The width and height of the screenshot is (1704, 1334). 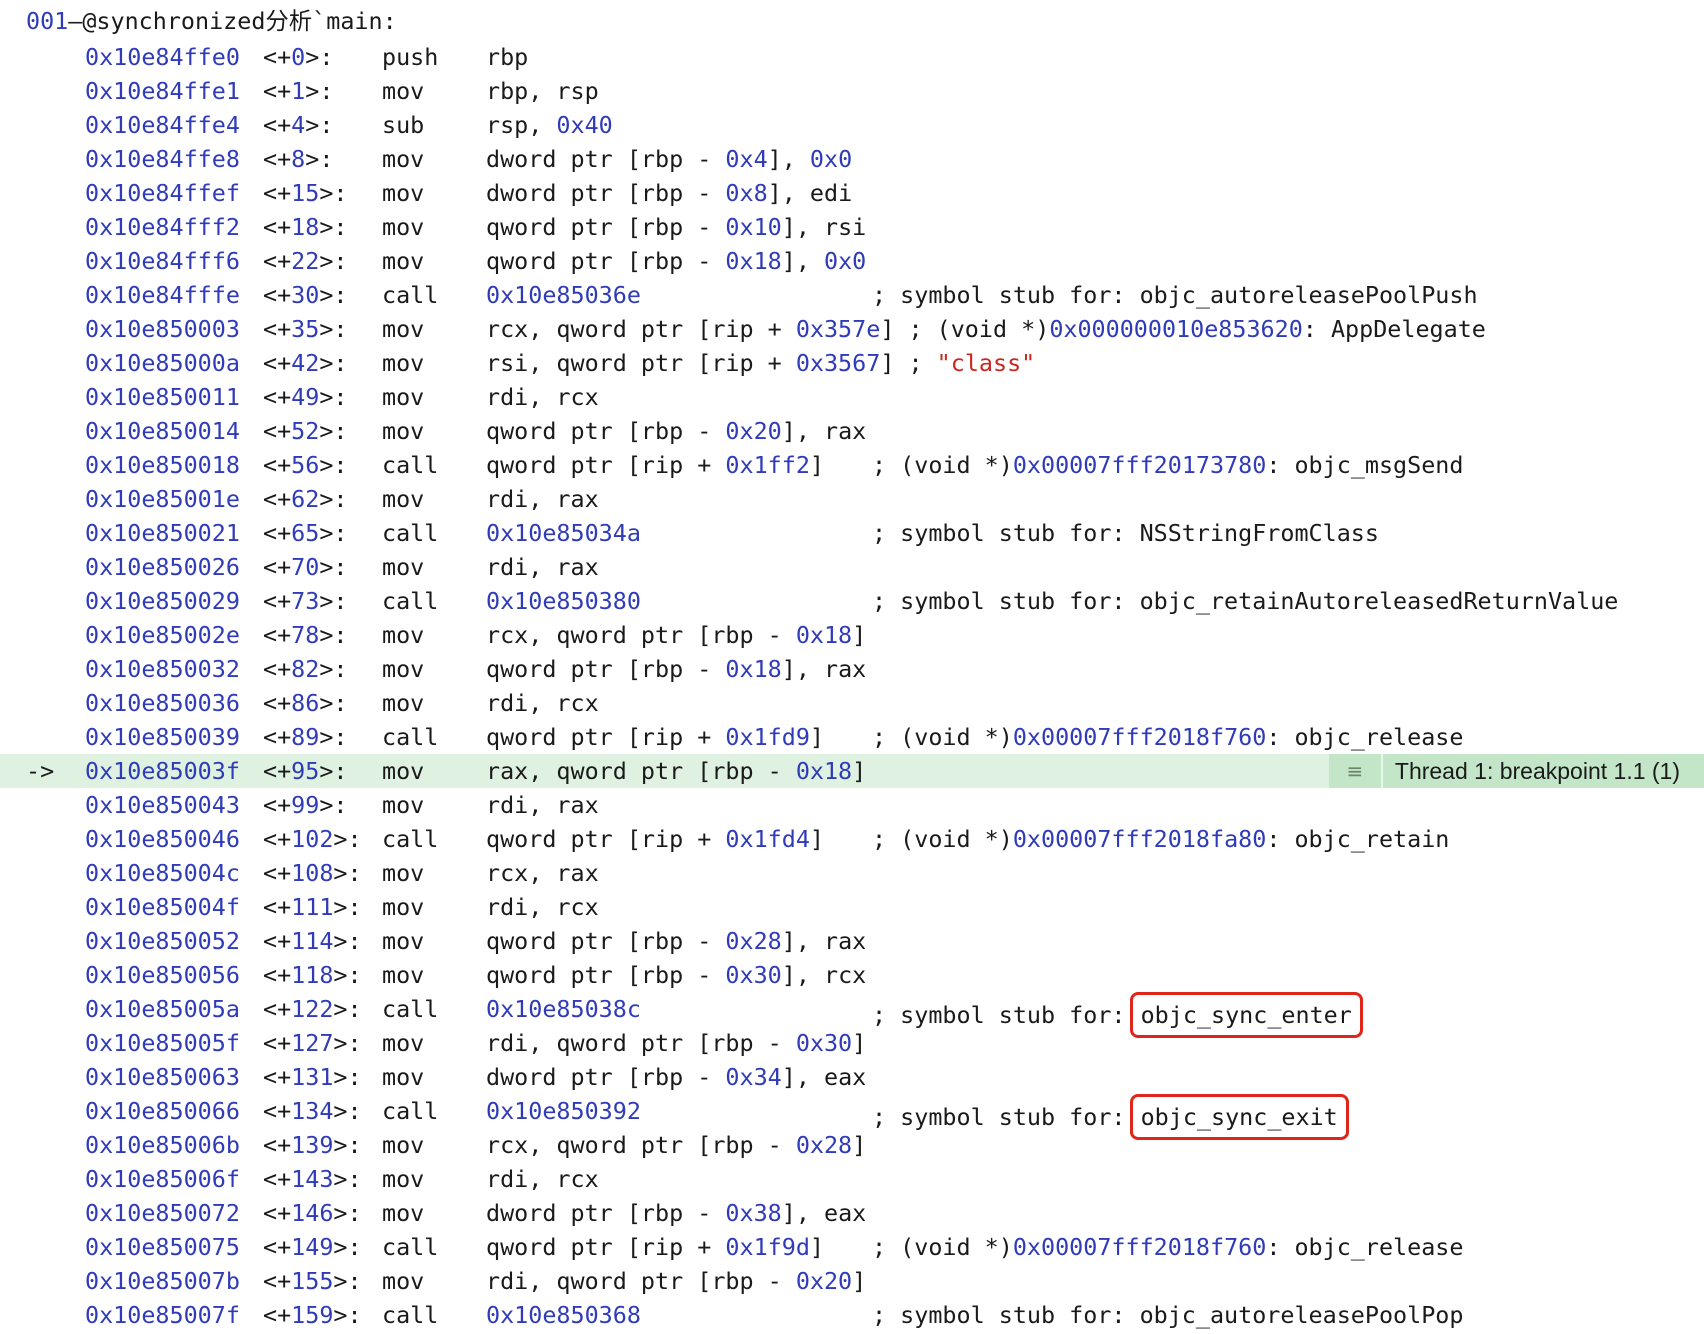 I want to click on comment-text: ; symbol stub for:, so click(x=1006, y=1117).